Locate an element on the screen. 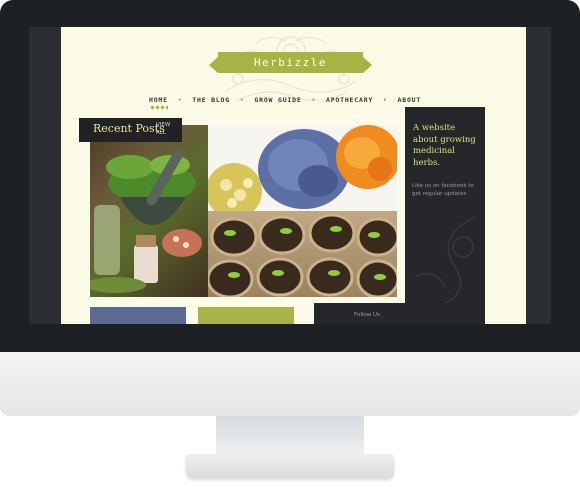 This screenshot has width=580, height=487. monitor-stand-neck is located at coordinates (290, 437).